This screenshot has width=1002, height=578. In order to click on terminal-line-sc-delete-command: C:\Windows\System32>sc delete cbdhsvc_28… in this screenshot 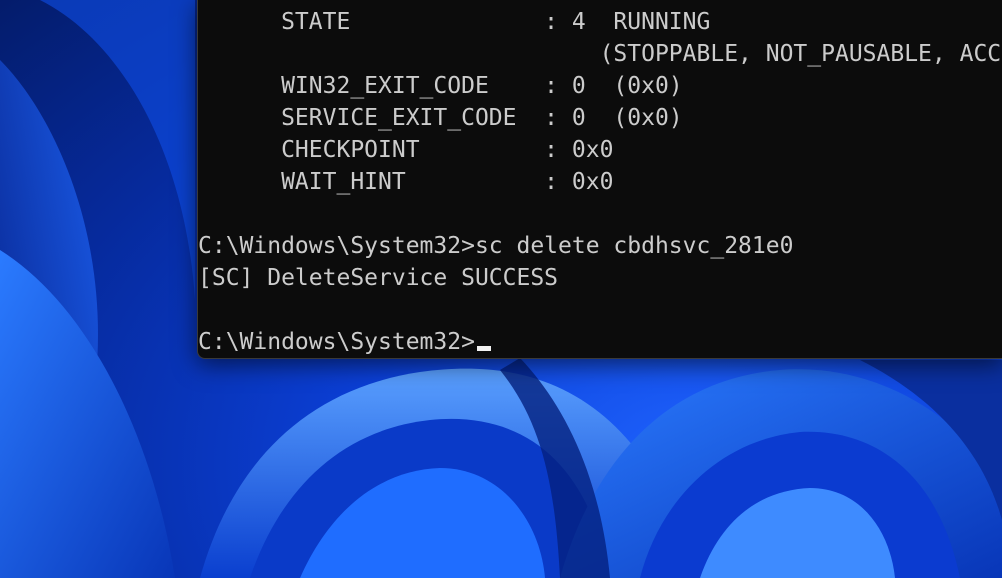, I will do `click(496, 246)`.